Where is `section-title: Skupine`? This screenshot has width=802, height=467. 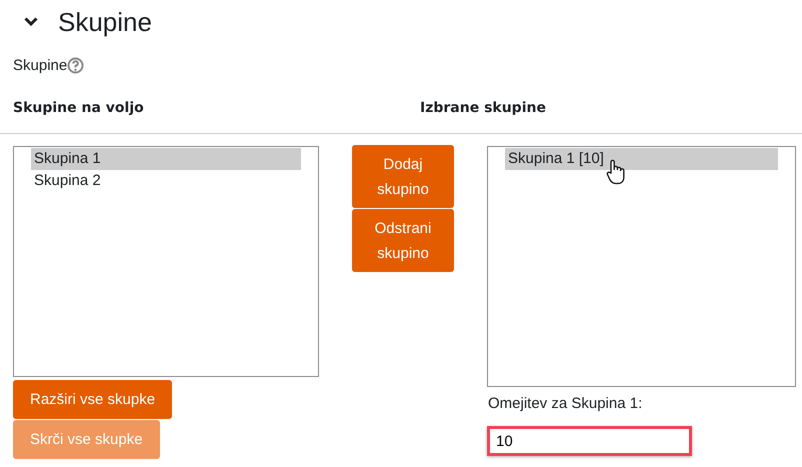
section-title: Skupine is located at coordinates (105, 22).